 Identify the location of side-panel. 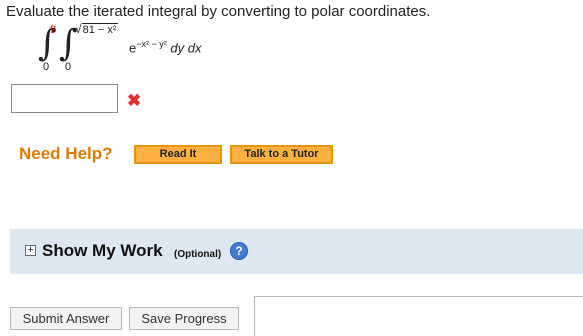
(418, 316).